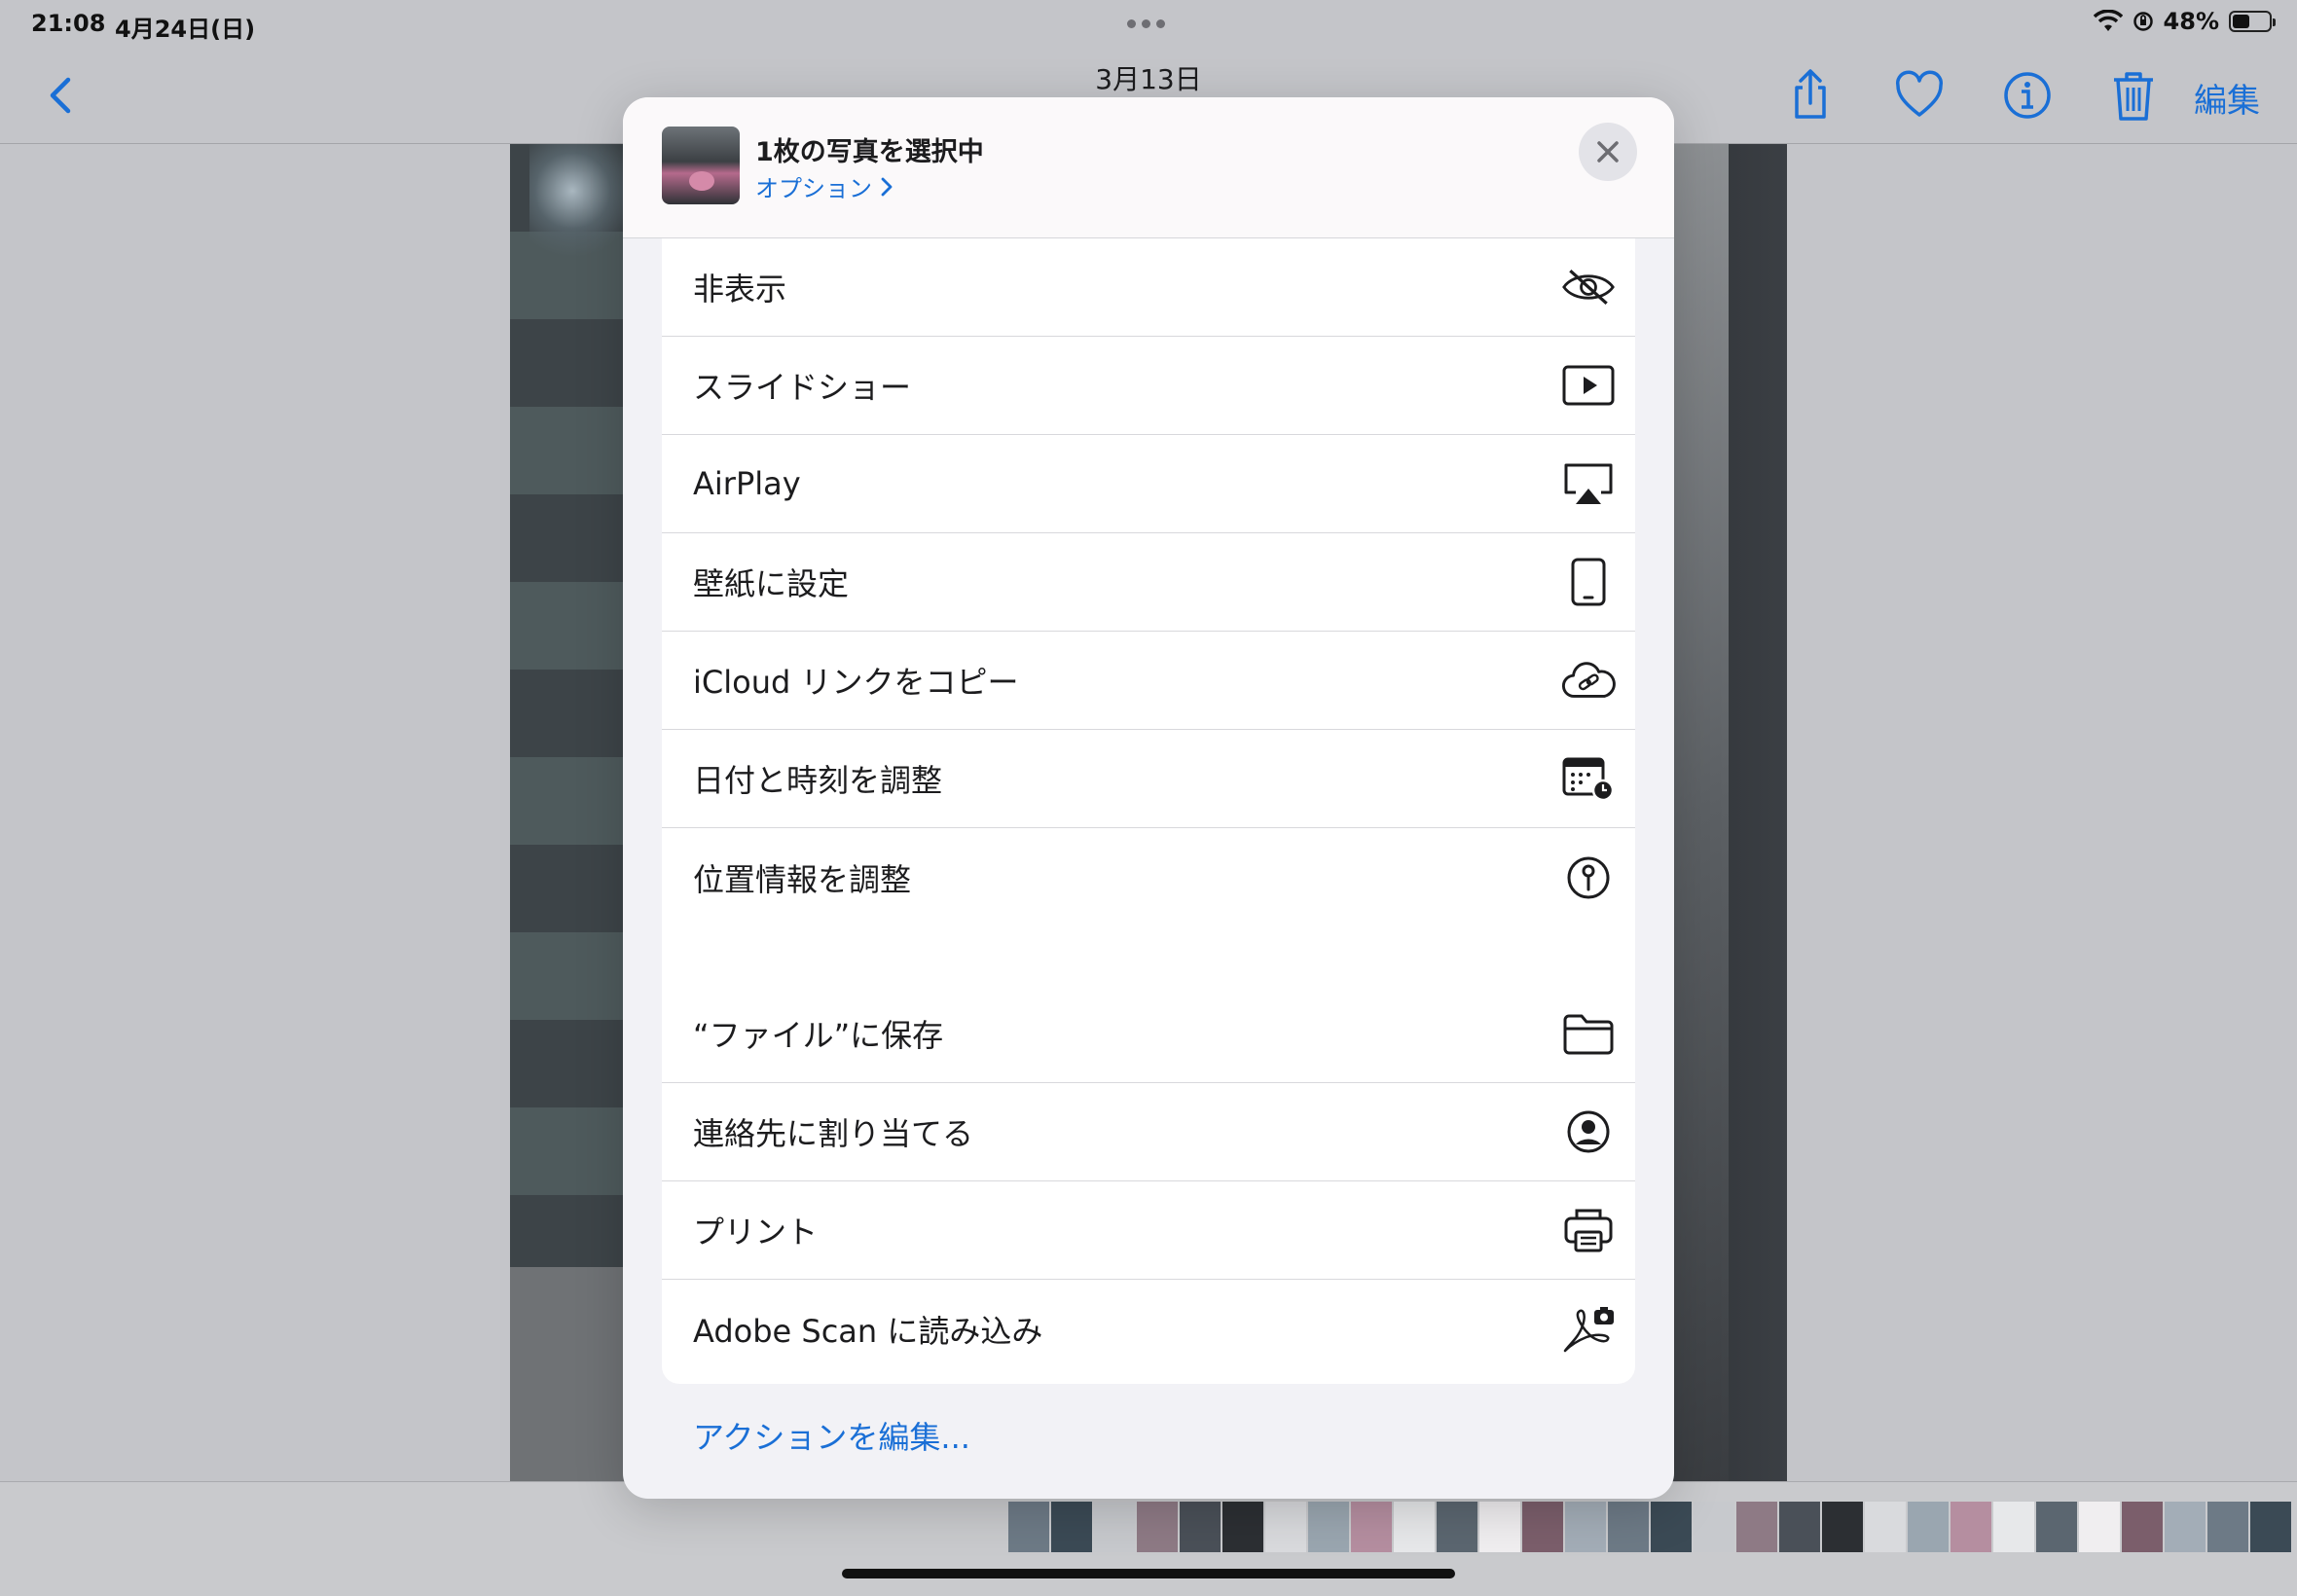  What do you see at coordinates (802, 387) in the screenshot?
I see `action-label: スライドショー` at bounding box center [802, 387].